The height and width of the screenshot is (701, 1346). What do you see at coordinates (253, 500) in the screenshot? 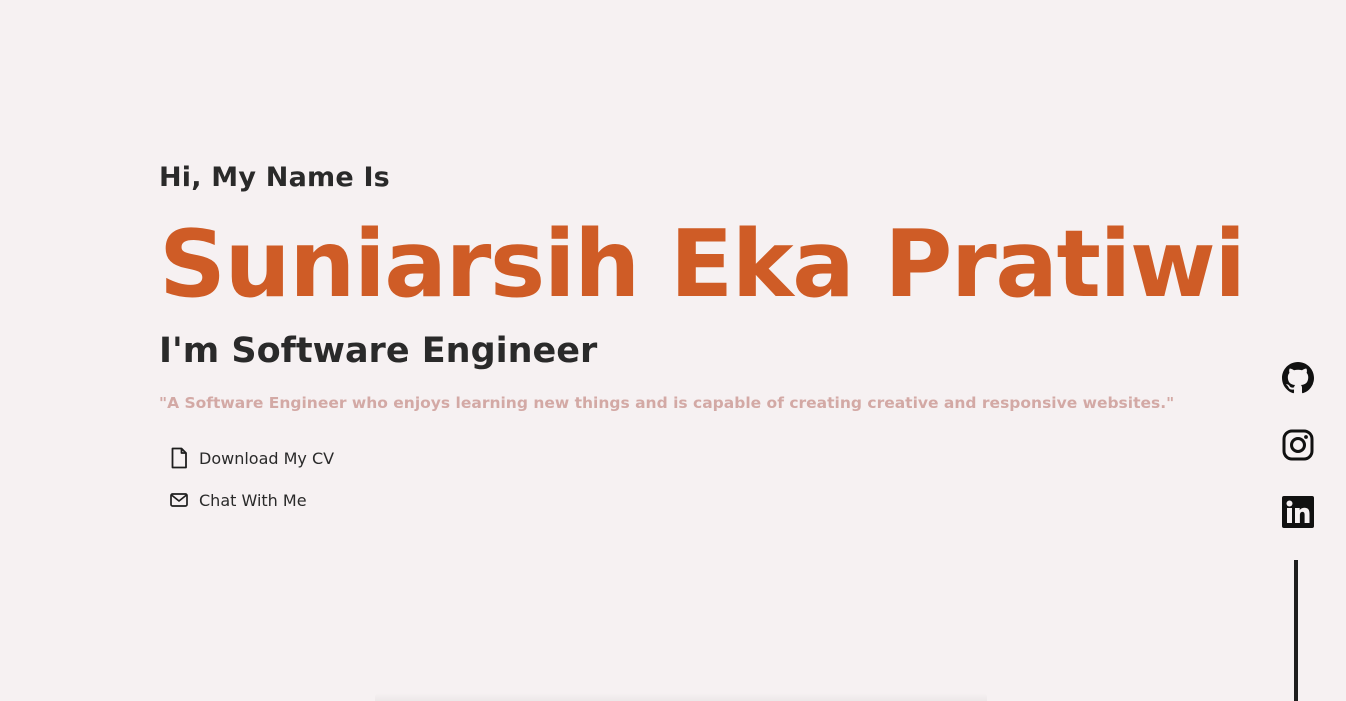
I see `chat-with-me-label: Chat With Me` at bounding box center [253, 500].